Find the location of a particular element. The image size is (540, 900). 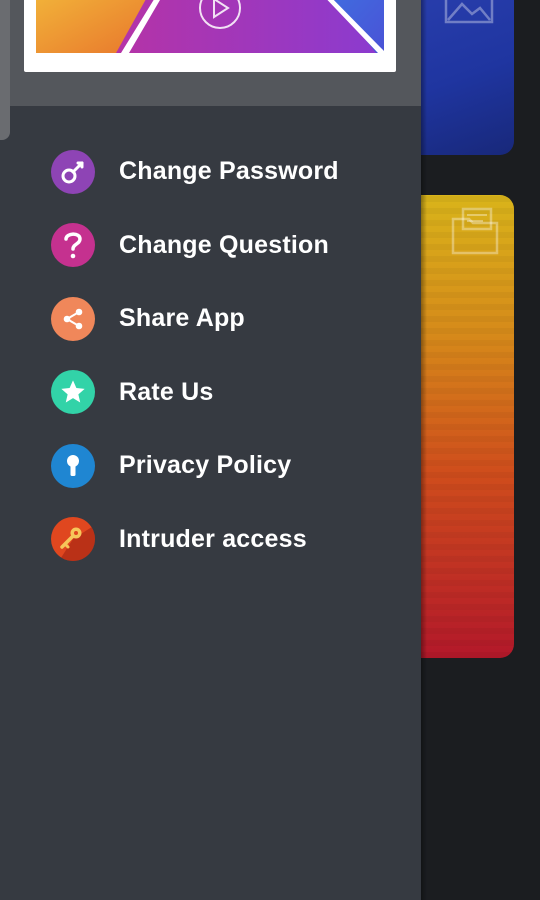

menu-item-label: Privacy Policy is located at coordinates (205, 465).